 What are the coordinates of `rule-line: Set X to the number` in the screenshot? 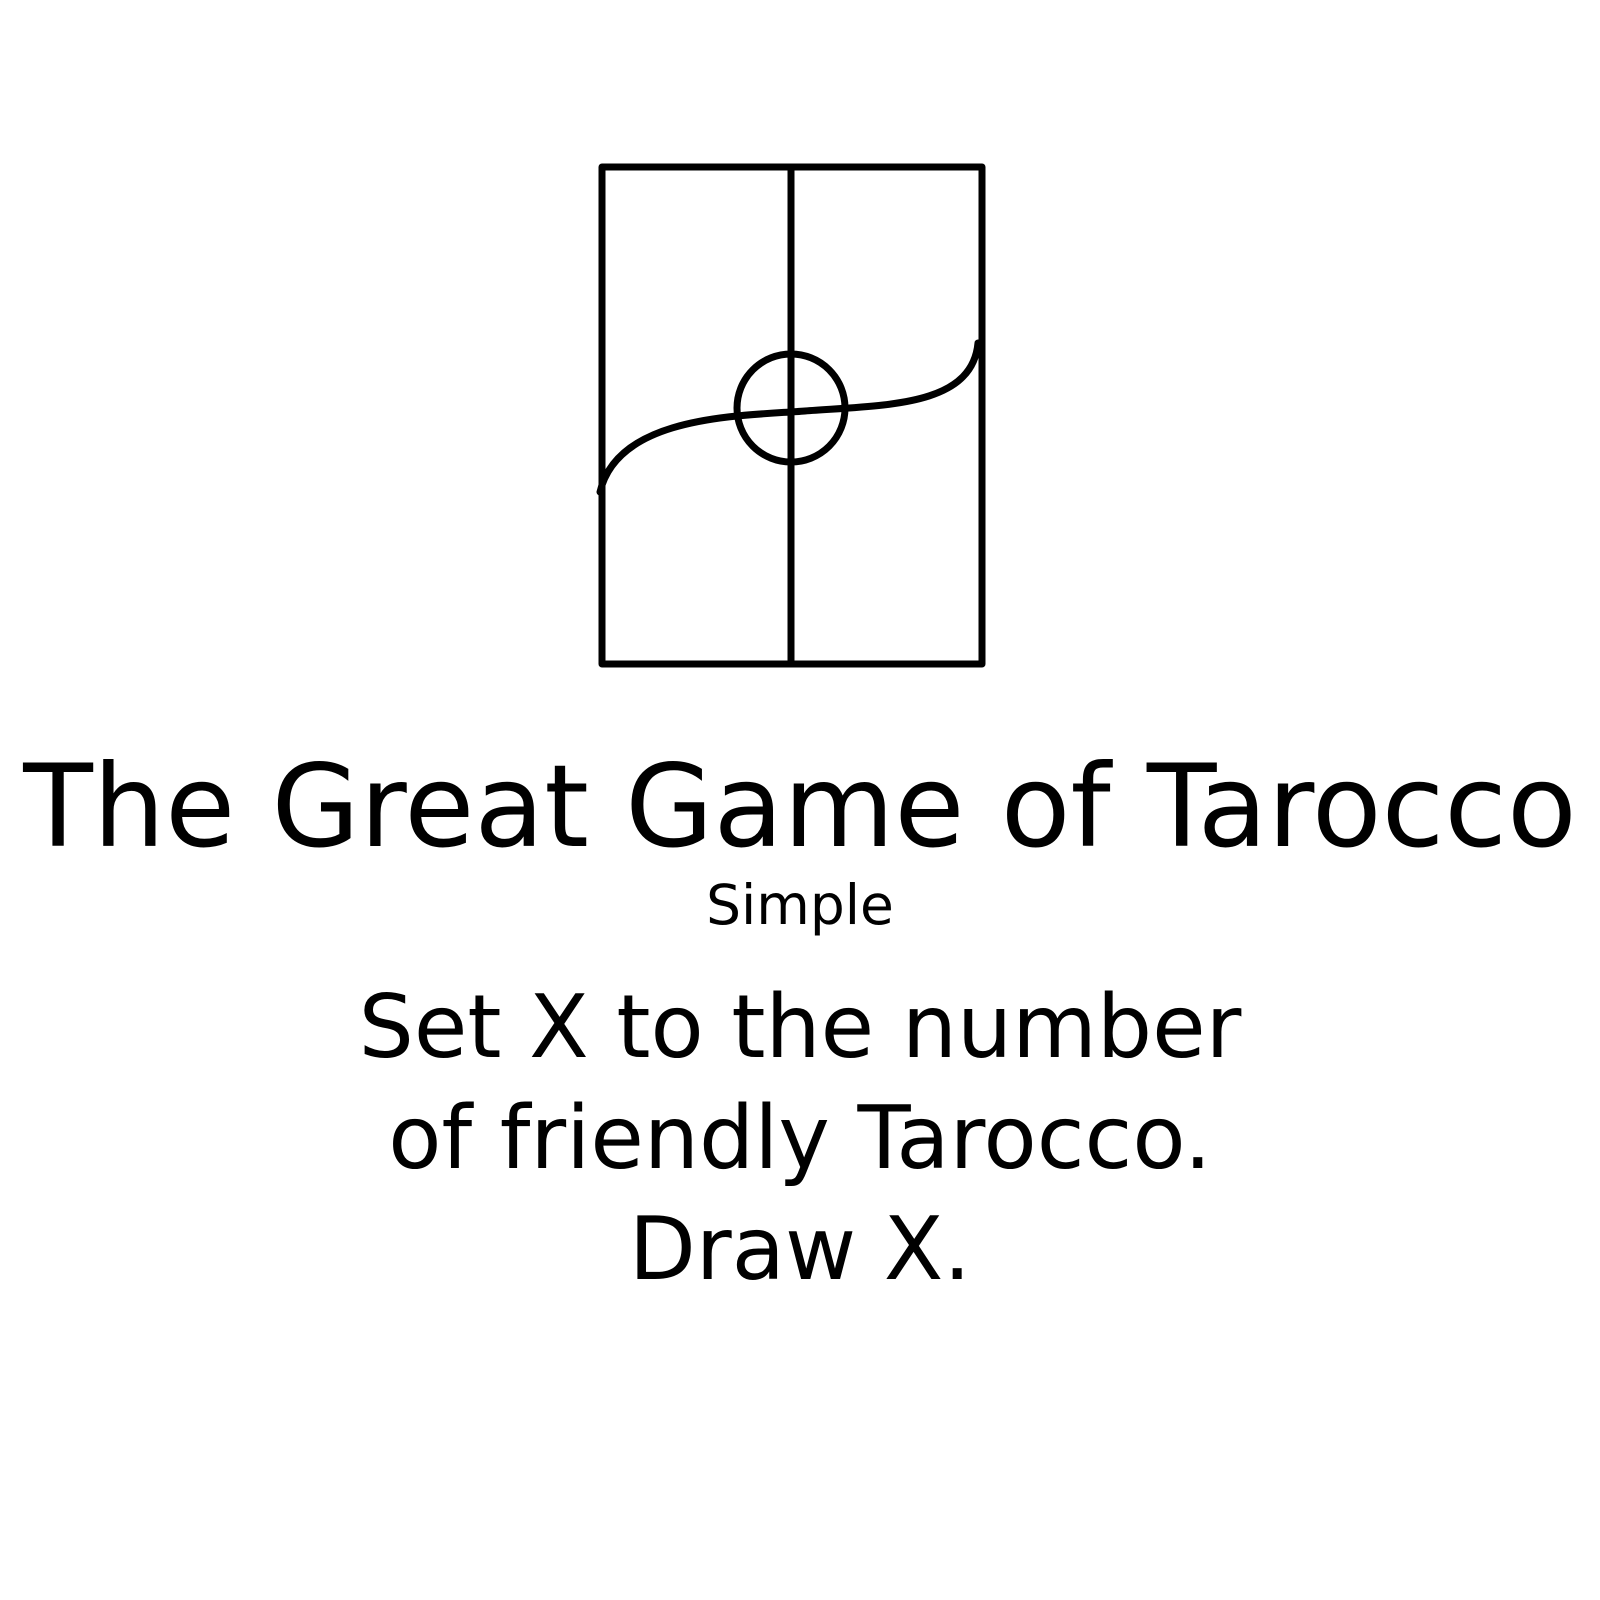 It's located at (800, 1027).